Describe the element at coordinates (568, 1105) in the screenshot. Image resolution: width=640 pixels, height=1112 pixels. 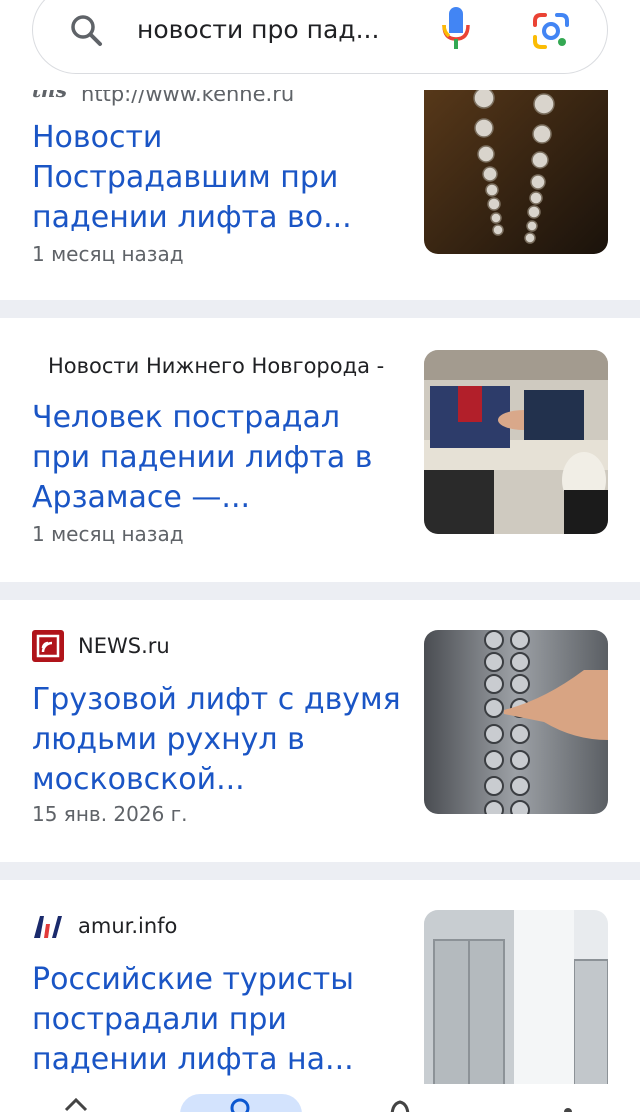
I see `menu-icon` at that location.